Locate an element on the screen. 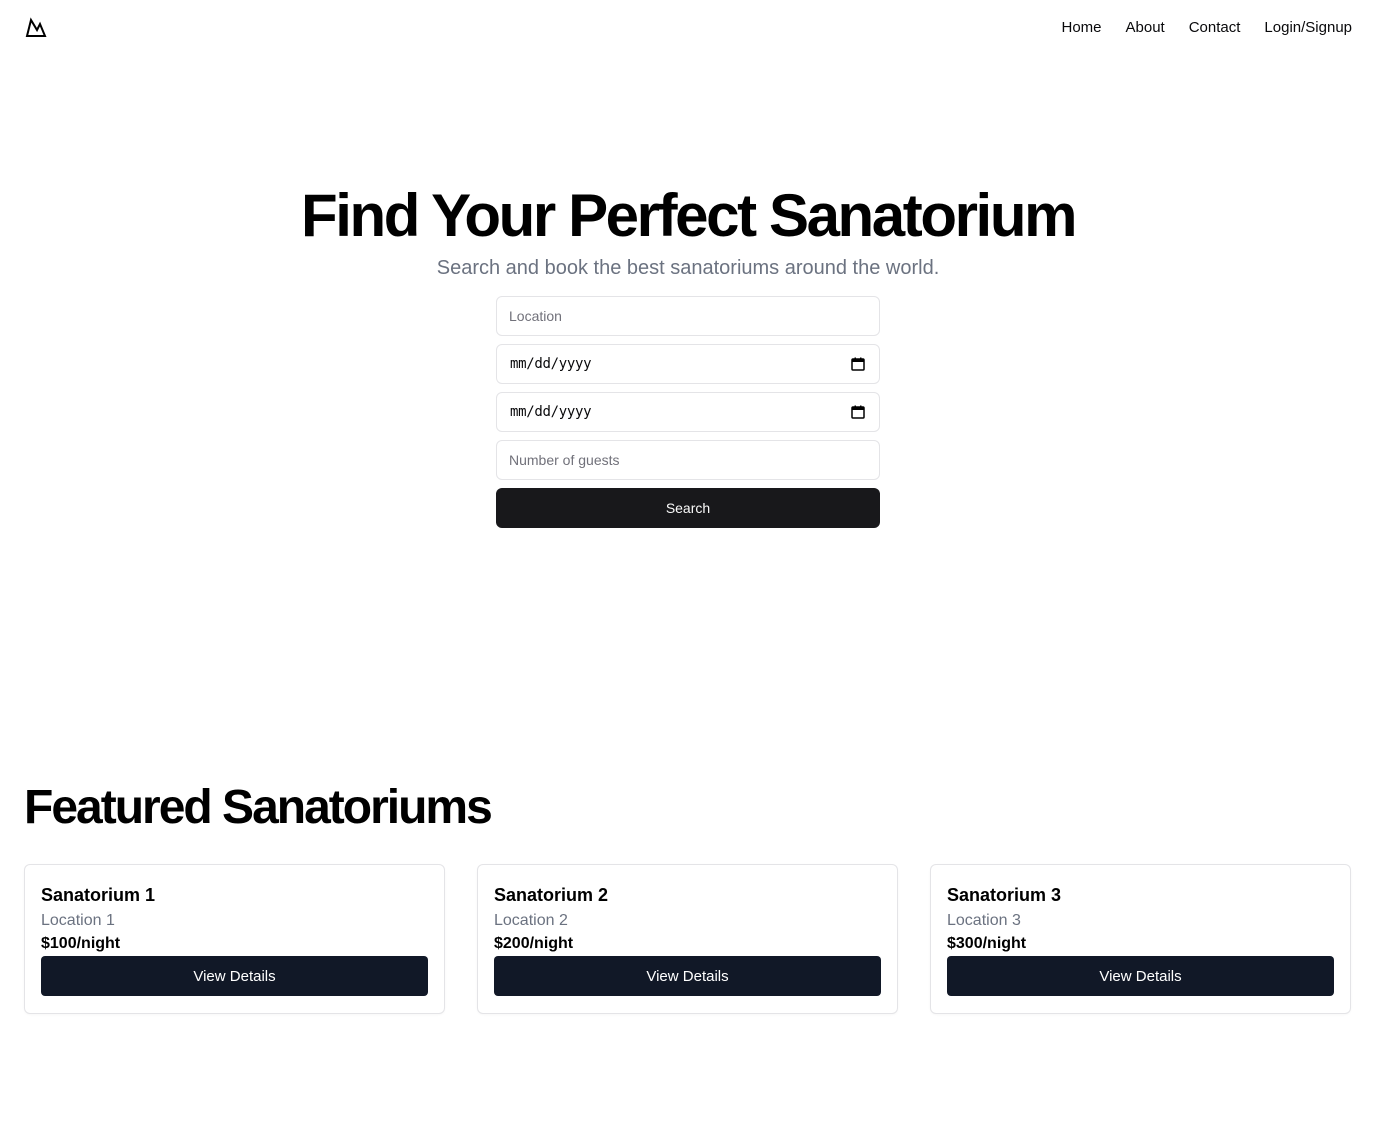 Image resolution: width=1376 pixels, height=1142 pixels. site-header: Home About Contact Login/Signup is located at coordinates (688, 28).